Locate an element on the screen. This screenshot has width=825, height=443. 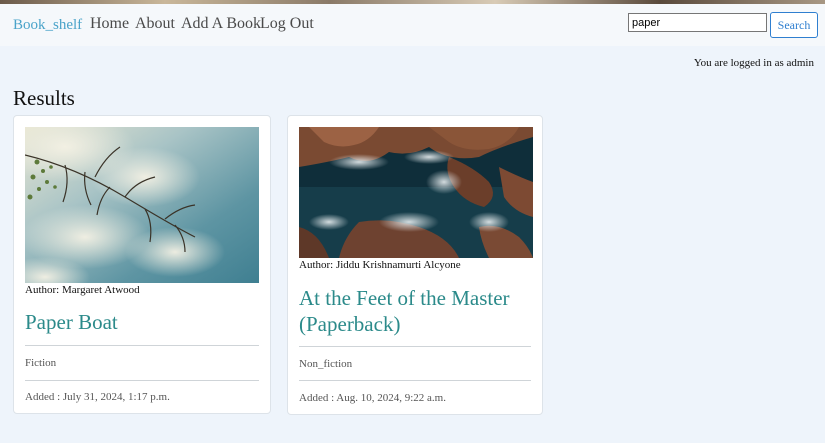
nav-link-logout: Log Out is located at coordinates (287, 24).